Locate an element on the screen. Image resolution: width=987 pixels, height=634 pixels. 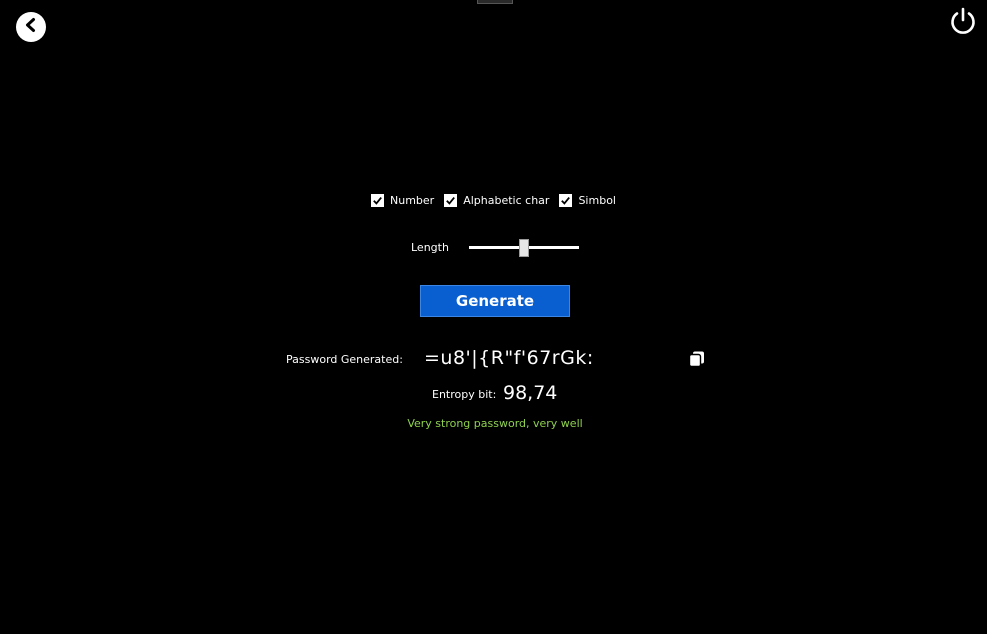
symbol-label: Simbol is located at coordinates (597, 200).